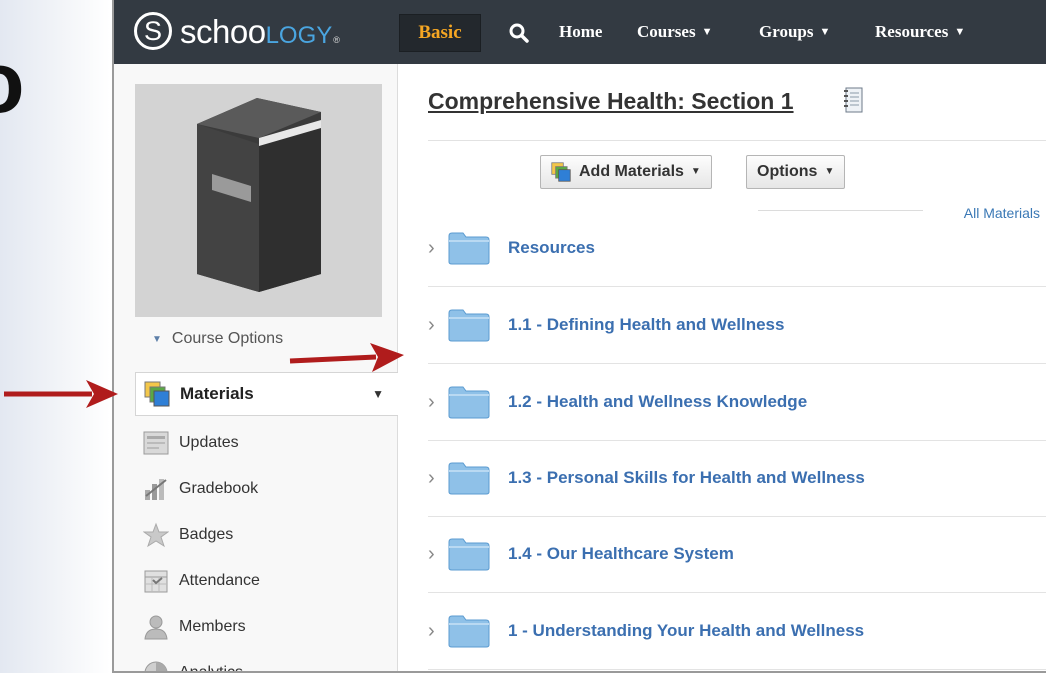 The image size is (1046, 673). What do you see at coordinates (626, 172) in the screenshot?
I see `add-materials-button-face: Add Materials ▼` at bounding box center [626, 172].